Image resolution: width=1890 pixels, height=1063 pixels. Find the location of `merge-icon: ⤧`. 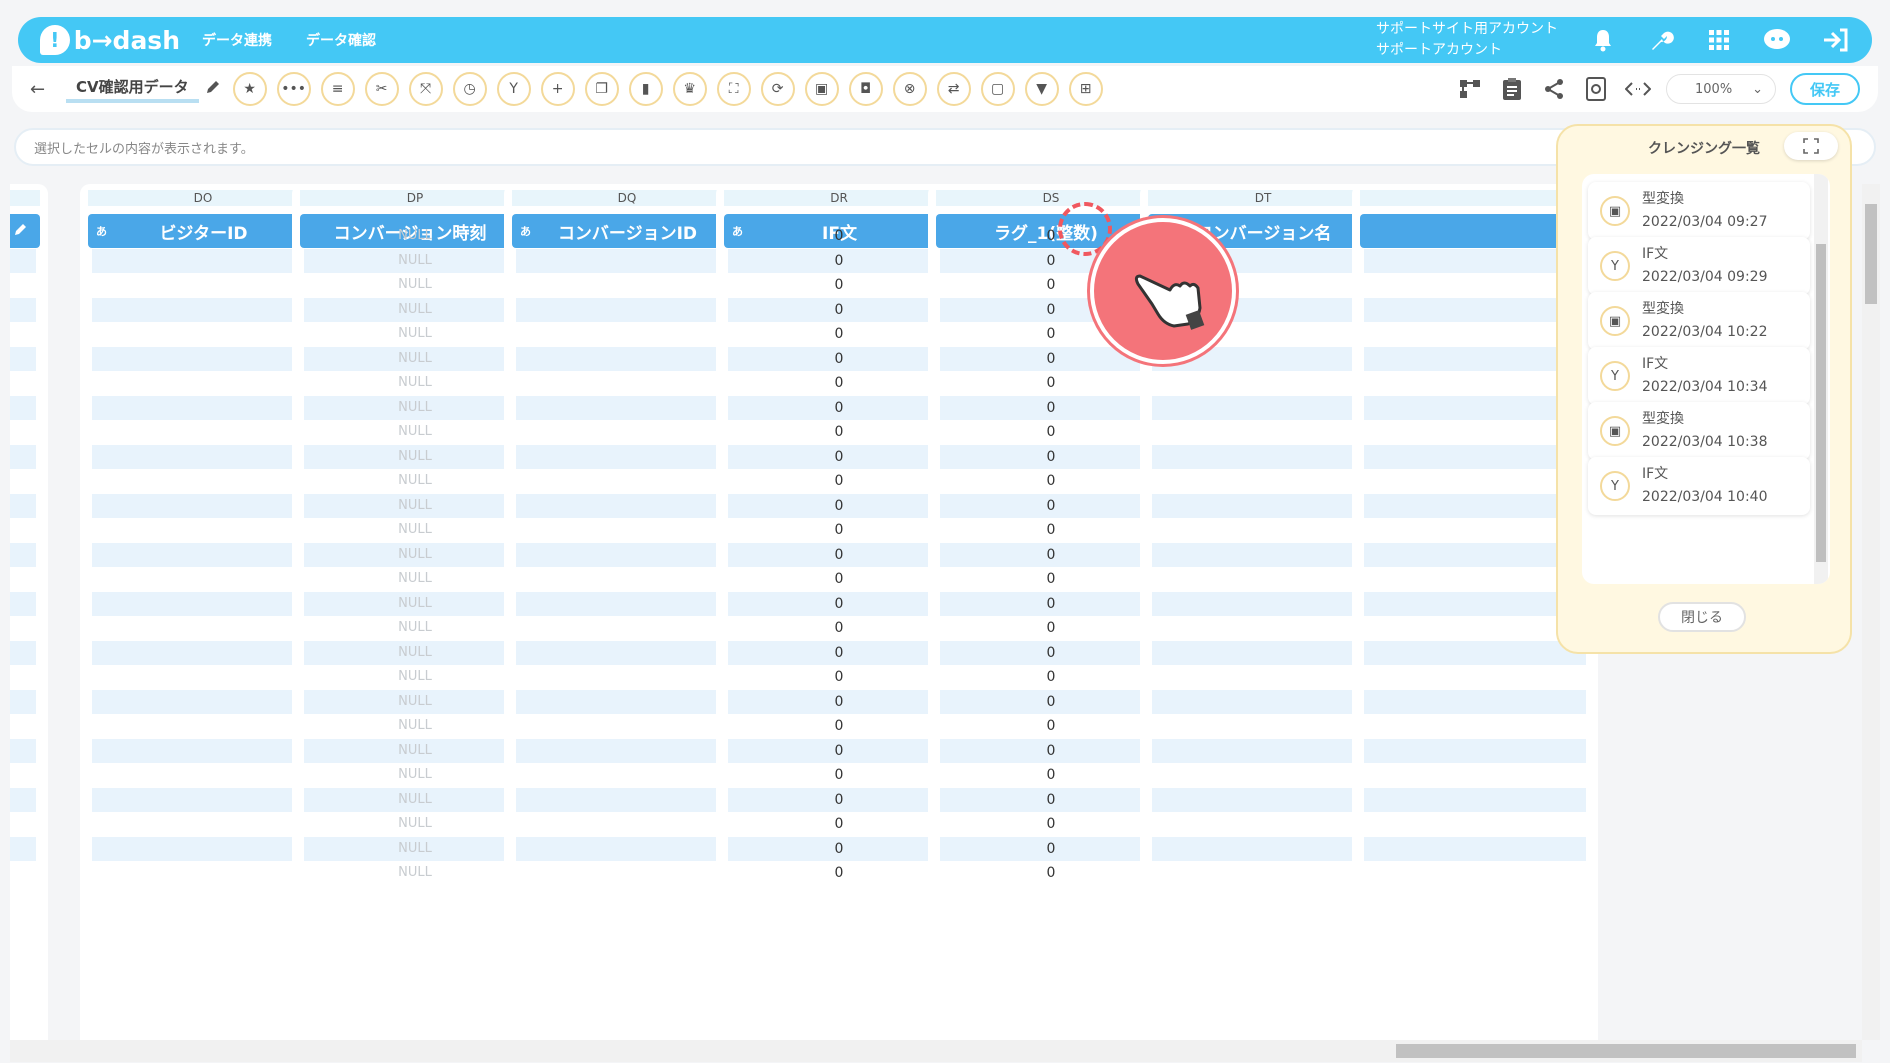

merge-icon: ⤧ is located at coordinates (425, 89).